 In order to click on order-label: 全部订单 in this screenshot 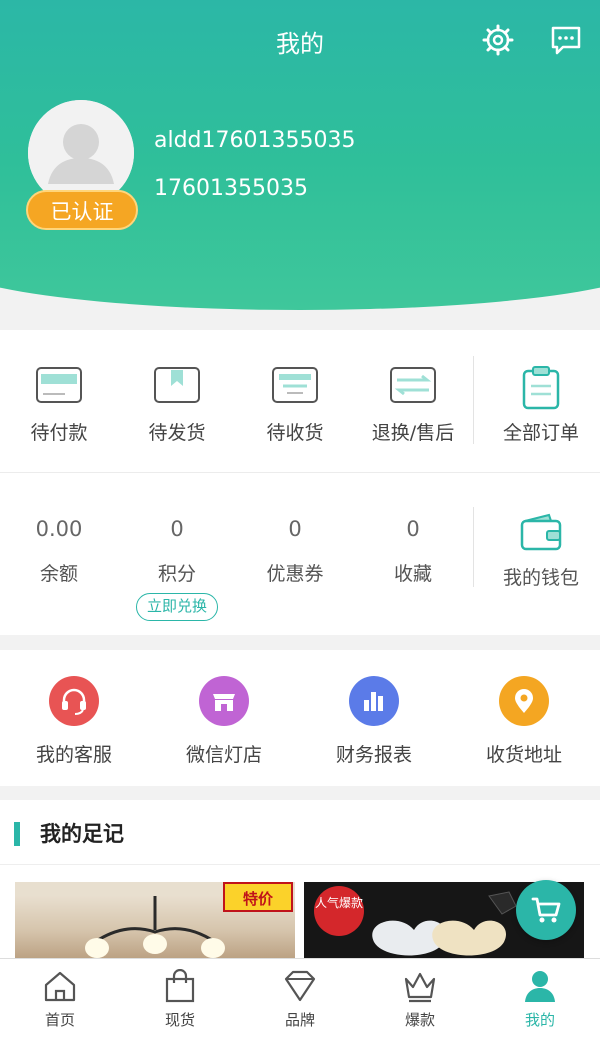, I will do `click(540, 433)`.